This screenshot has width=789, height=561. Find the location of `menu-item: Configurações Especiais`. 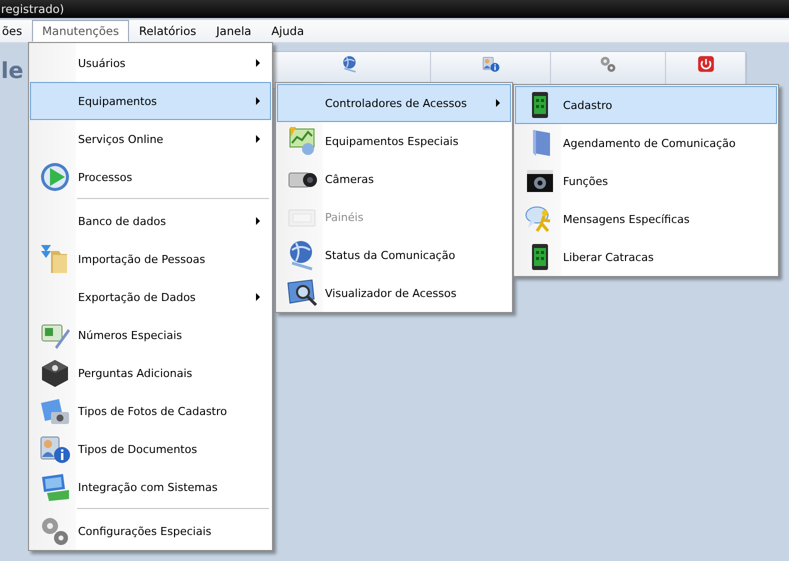

menu-item: Configurações Especiais is located at coordinates (150, 531).